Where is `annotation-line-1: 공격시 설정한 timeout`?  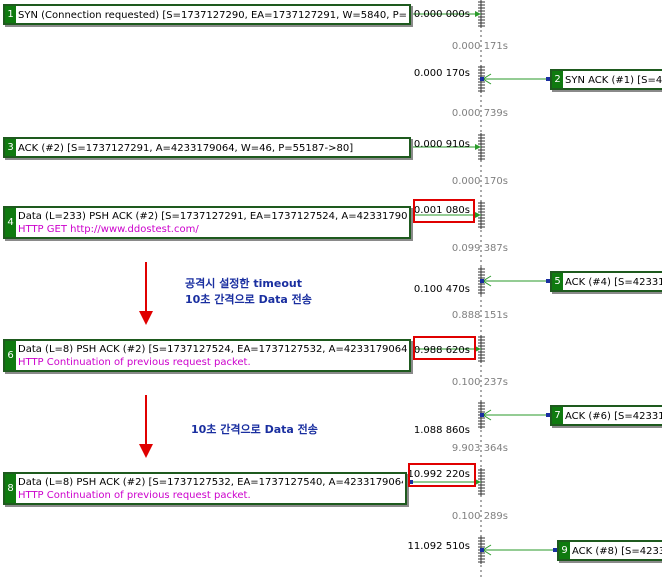 annotation-line-1: 공격시 설정한 timeout is located at coordinates (243, 283).